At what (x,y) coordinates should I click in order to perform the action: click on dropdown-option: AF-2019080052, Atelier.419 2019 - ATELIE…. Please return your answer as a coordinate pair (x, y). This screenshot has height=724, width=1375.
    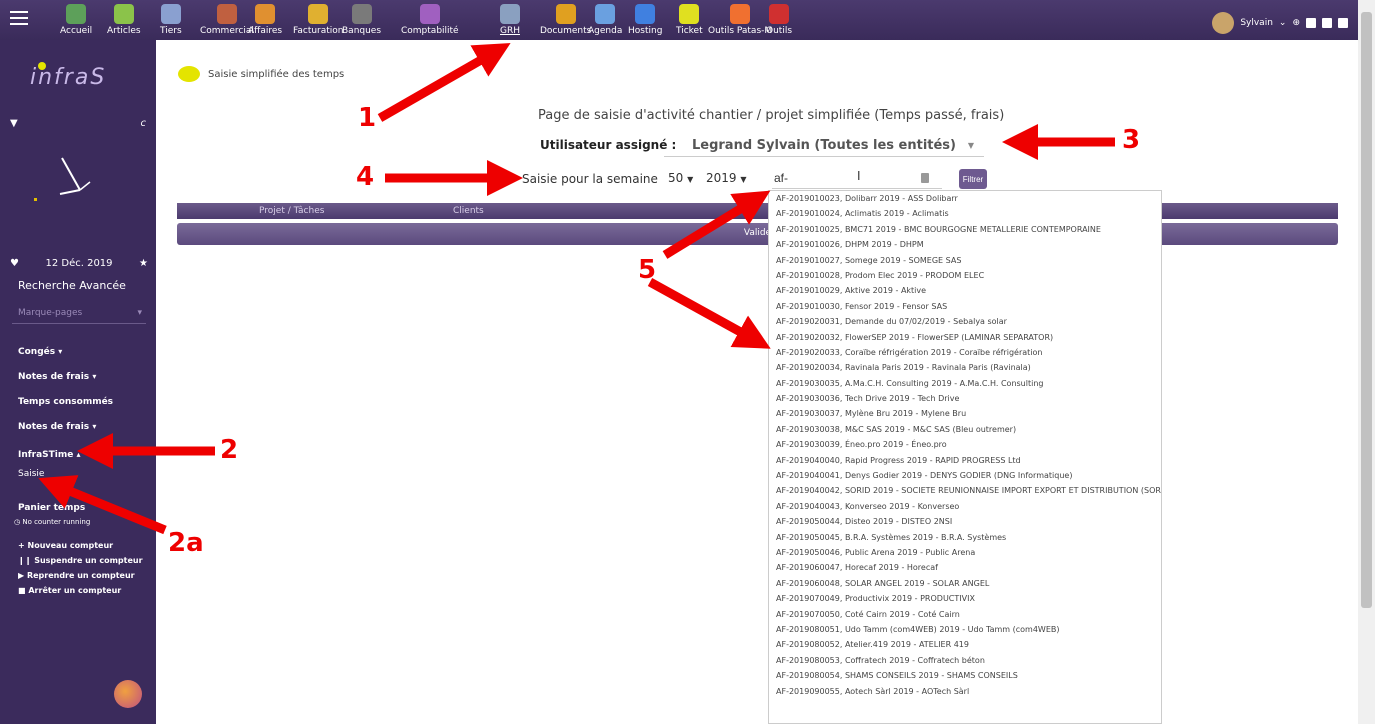
    Looking at the image, I should click on (965, 644).